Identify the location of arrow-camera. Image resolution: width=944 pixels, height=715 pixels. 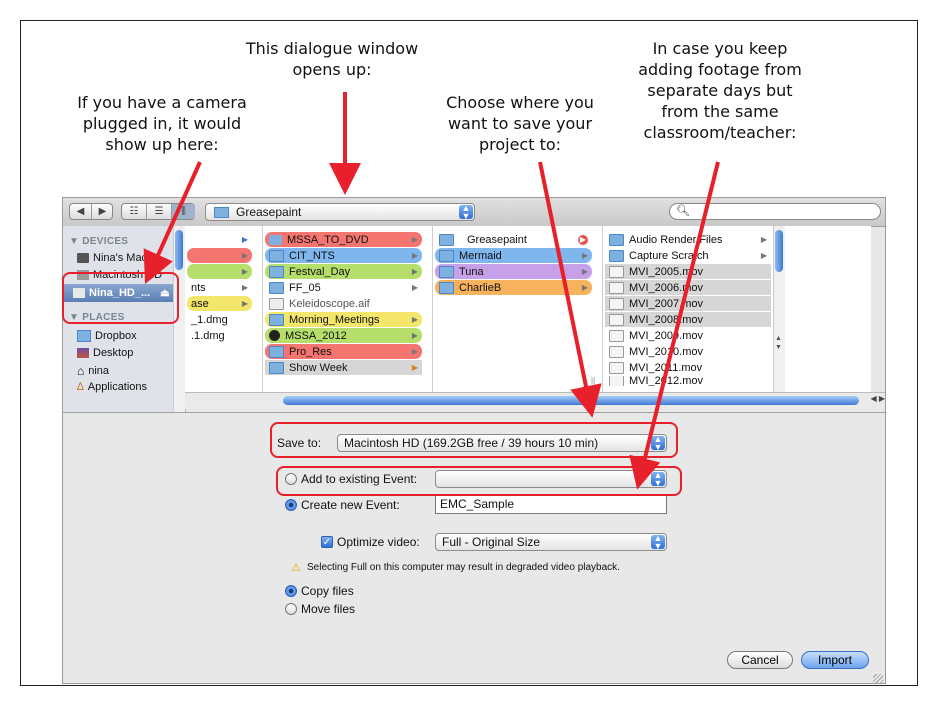
(172, 222).